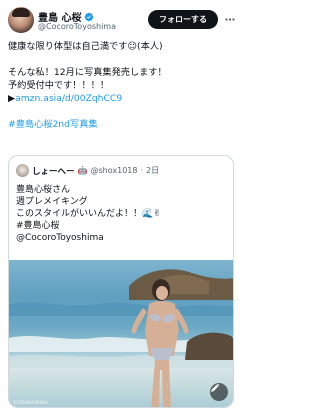  What do you see at coordinates (219, 392) in the screenshot?
I see `image-edit-icon` at bounding box center [219, 392].